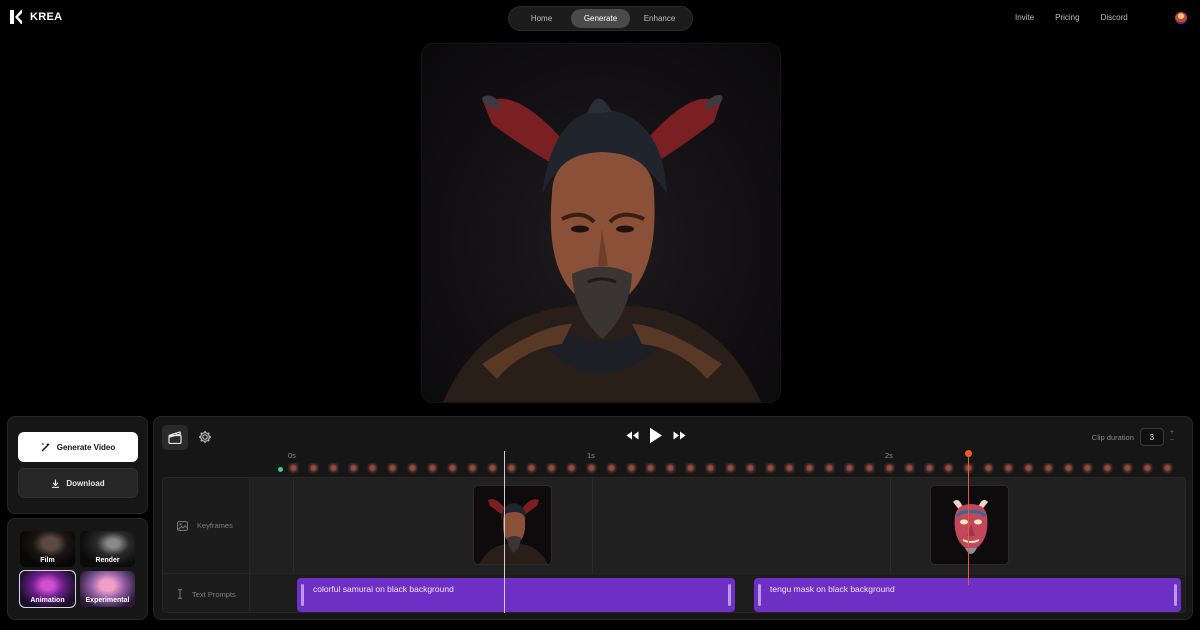  What do you see at coordinates (180, 594) in the screenshot?
I see `text-cursor-icon` at bounding box center [180, 594].